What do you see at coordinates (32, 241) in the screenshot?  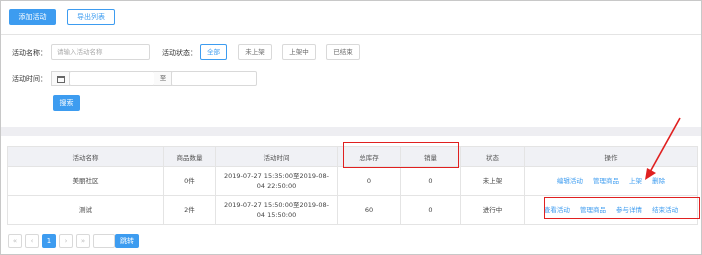 I see `prev-page-button: ‹` at bounding box center [32, 241].